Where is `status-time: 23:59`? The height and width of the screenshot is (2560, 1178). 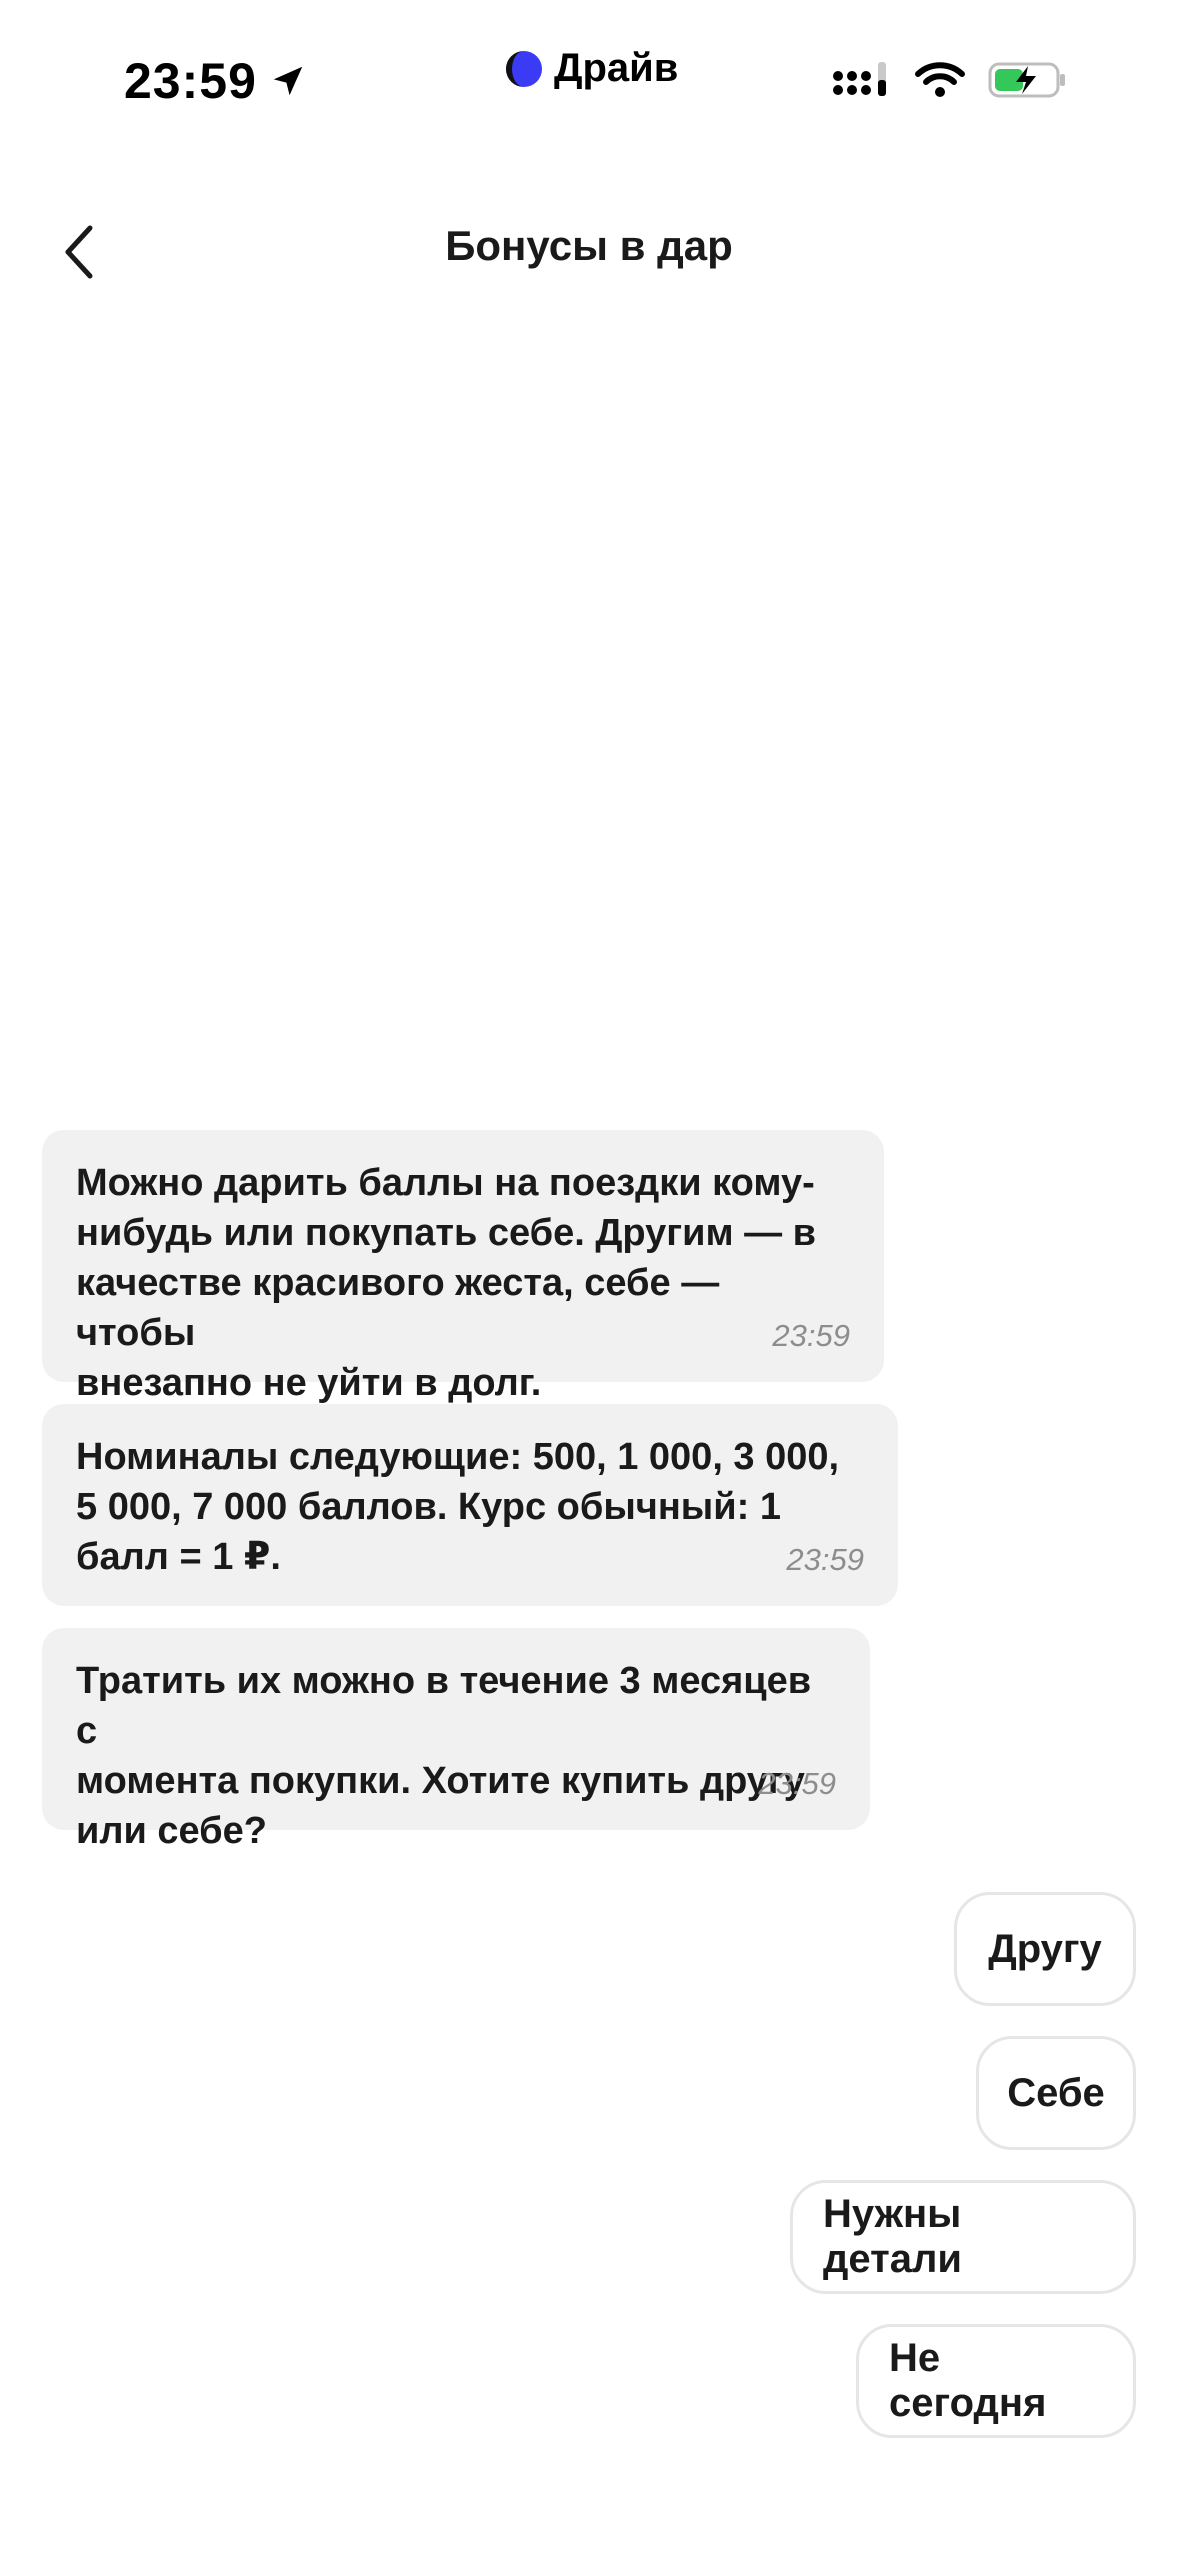 status-time: 23:59 is located at coordinates (190, 81).